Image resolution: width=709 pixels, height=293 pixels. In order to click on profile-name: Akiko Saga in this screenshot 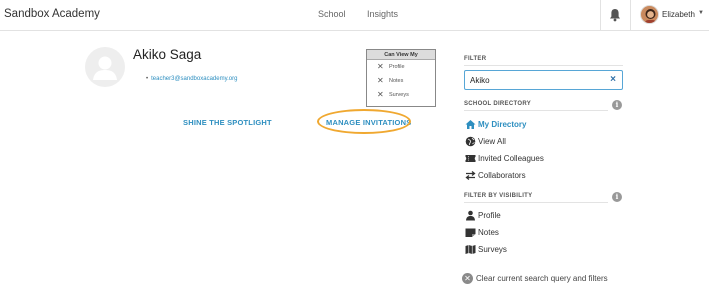, I will do `click(167, 54)`.